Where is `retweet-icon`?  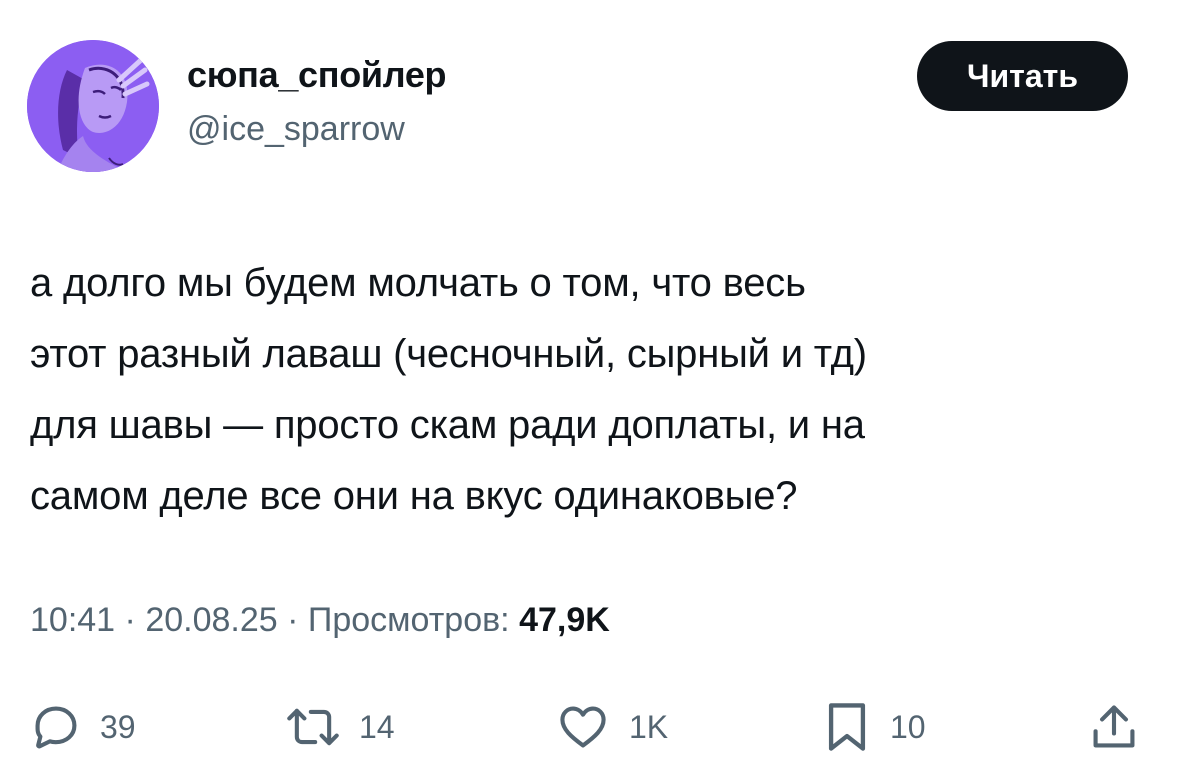 retweet-icon is located at coordinates (313, 727).